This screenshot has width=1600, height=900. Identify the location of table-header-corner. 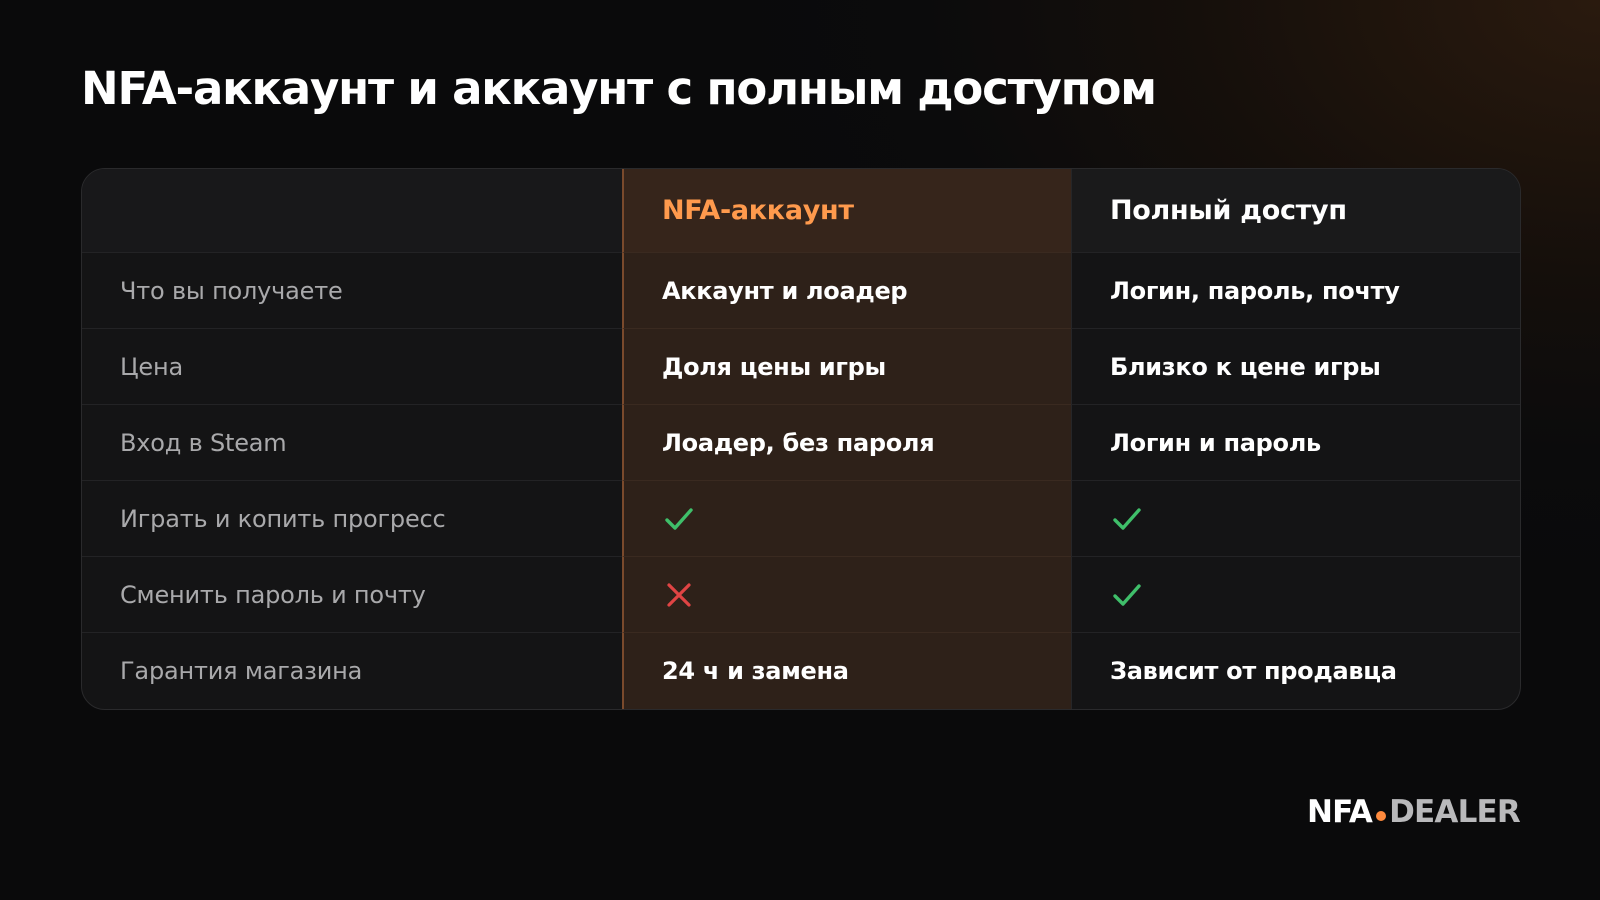
(352, 211).